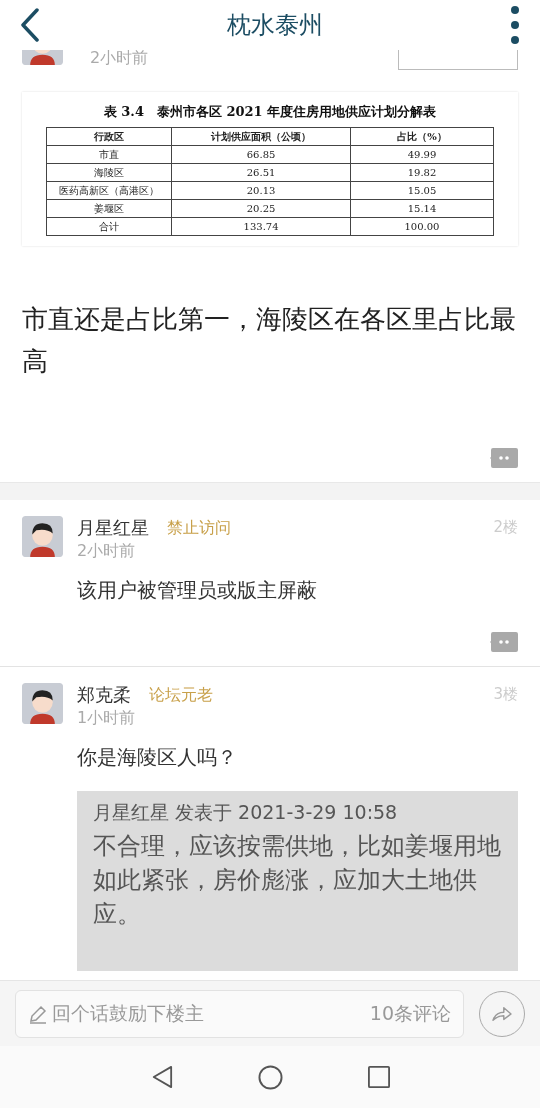  I want to click on pencil-icon, so click(38, 1013).